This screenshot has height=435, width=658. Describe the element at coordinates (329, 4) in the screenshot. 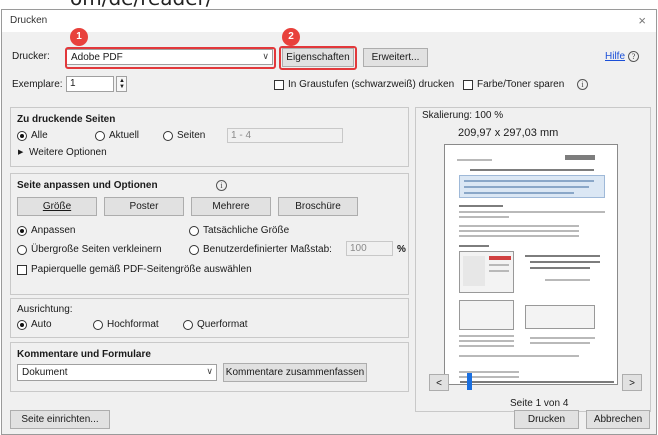

I see `background-page-heading: om/de/reader/` at that location.